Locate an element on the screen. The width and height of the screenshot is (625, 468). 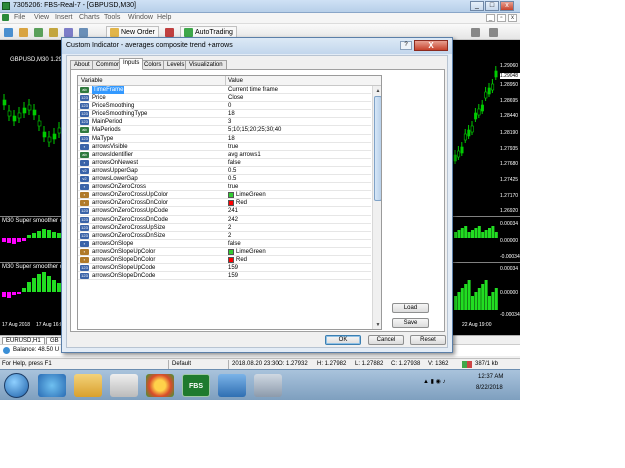
input-row: 123 MaType 18 is located at coordinates (224, 139).